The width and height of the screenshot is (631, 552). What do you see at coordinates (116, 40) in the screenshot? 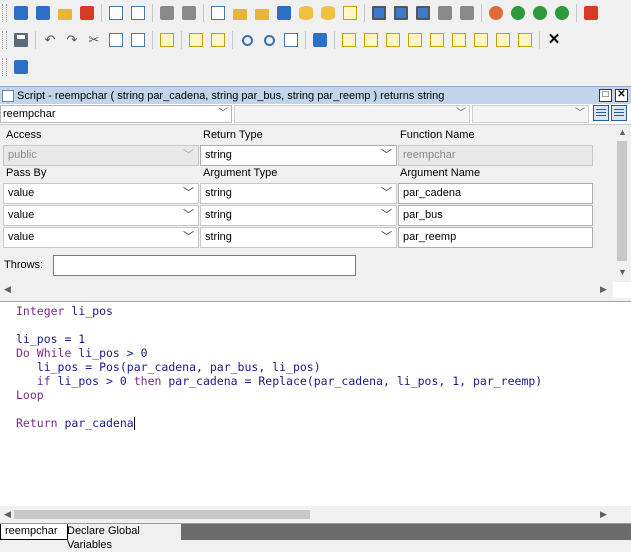
I see `copy-button` at bounding box center [116, 40].